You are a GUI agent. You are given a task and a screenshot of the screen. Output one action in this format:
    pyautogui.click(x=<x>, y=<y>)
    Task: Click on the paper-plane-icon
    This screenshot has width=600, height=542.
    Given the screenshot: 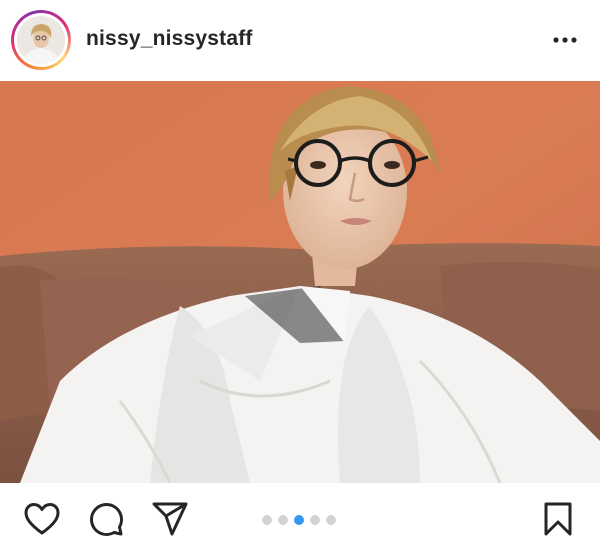 What is the action you would take?
    pyautogui.click(x=170, y=519)
    